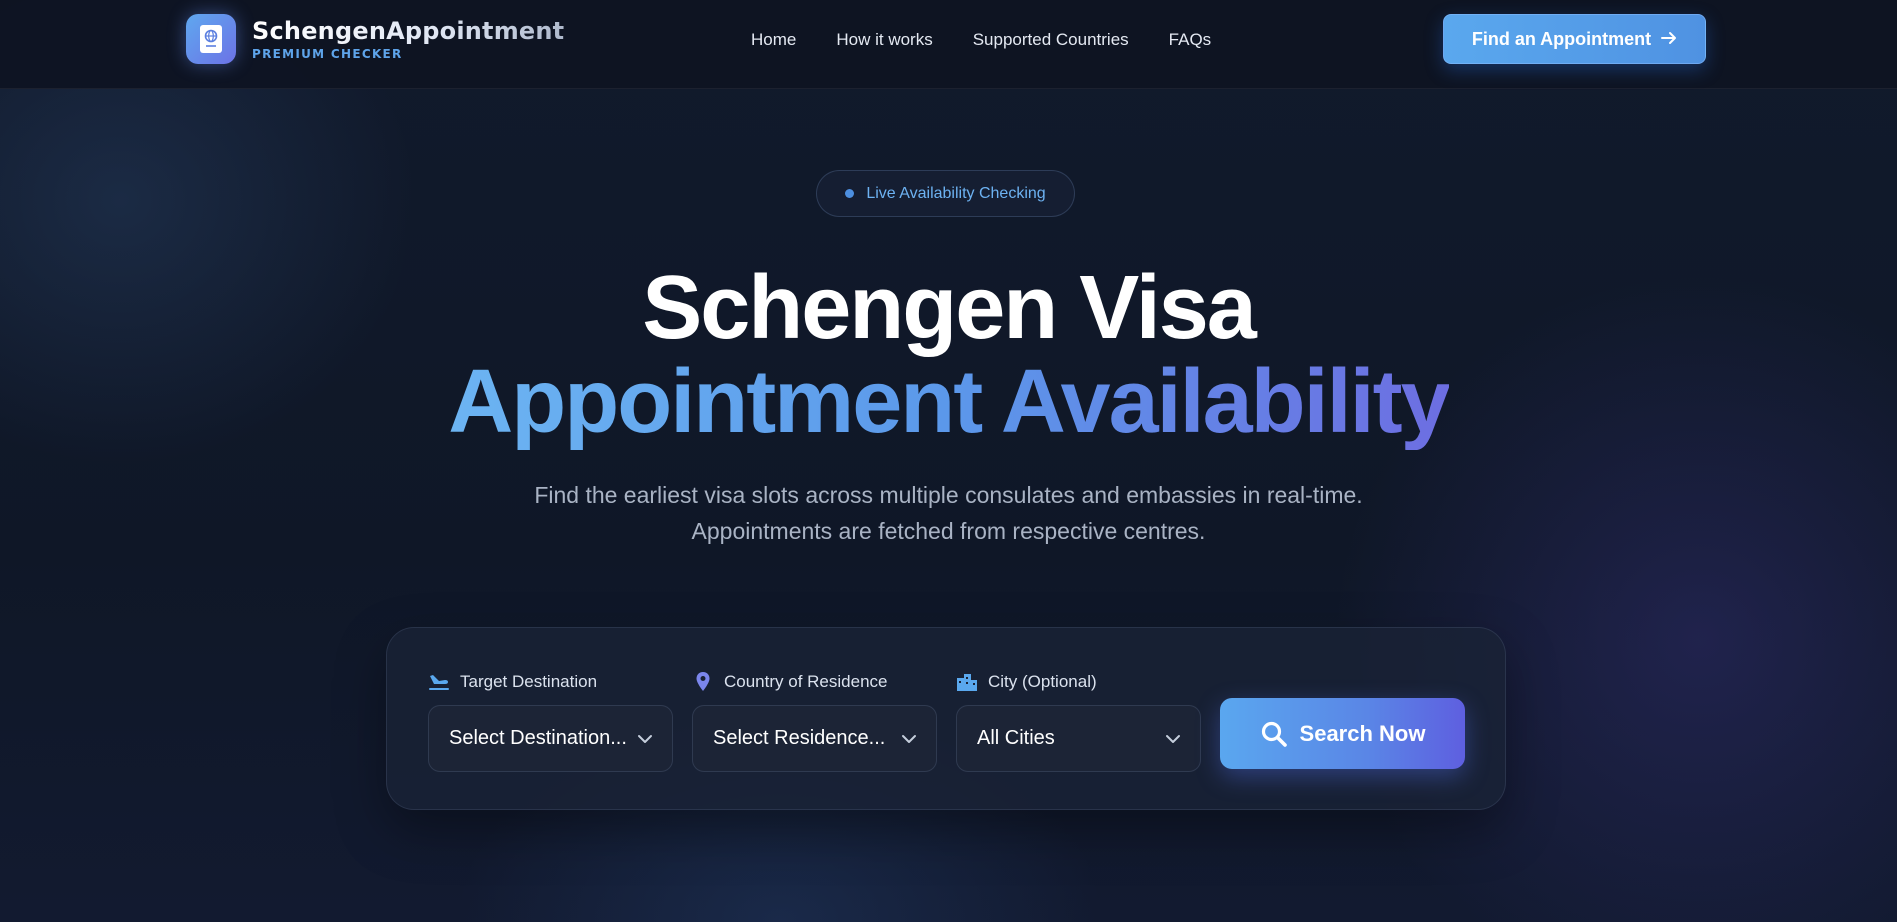  What do you see at coordinates (967, 682) in the screenshot?
I see `city-buildings-icon` at bounding box center [967, 682].